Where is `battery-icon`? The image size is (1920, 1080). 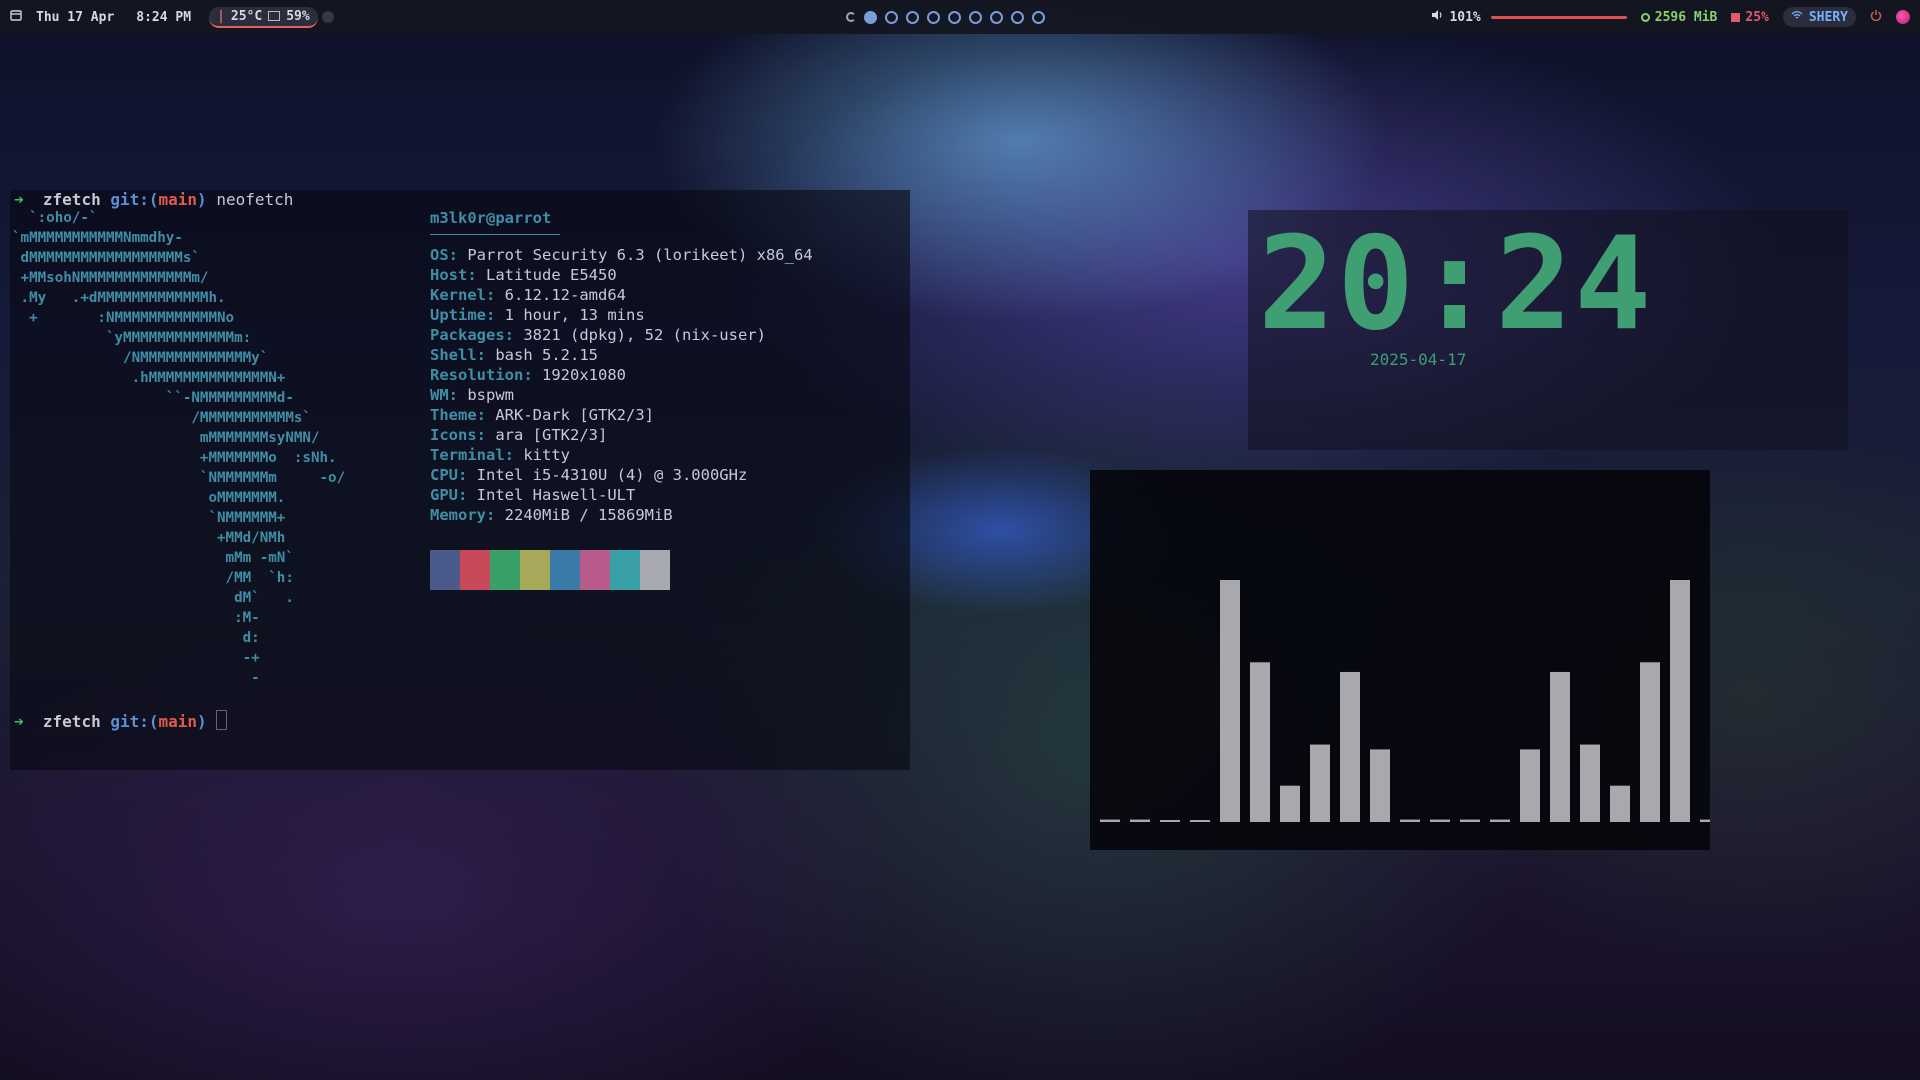 battery-icon is located at coordinates (274, 16).